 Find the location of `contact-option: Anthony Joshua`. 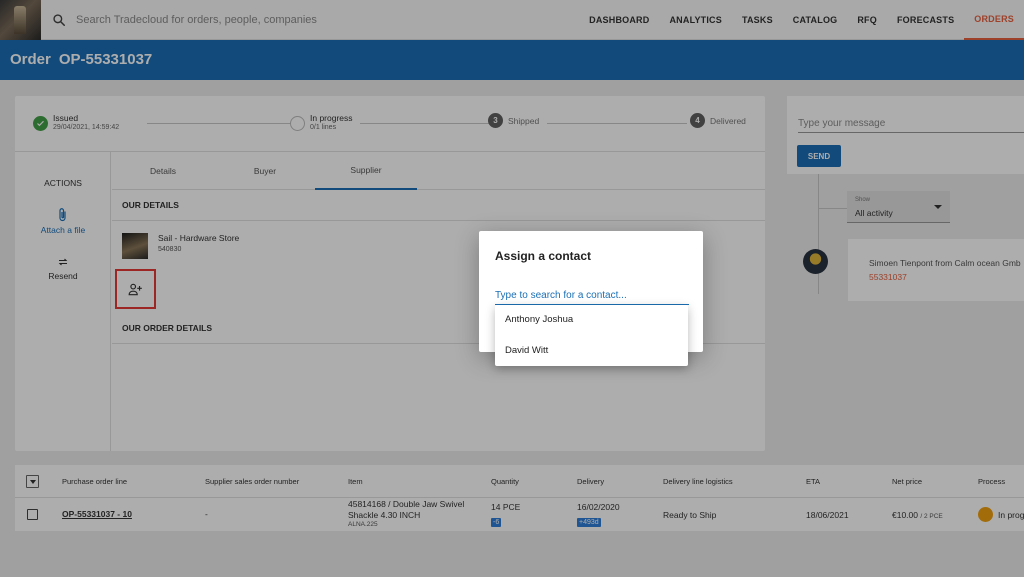

contact-option: Anthony Joshua is located at coordinates (591, 320).